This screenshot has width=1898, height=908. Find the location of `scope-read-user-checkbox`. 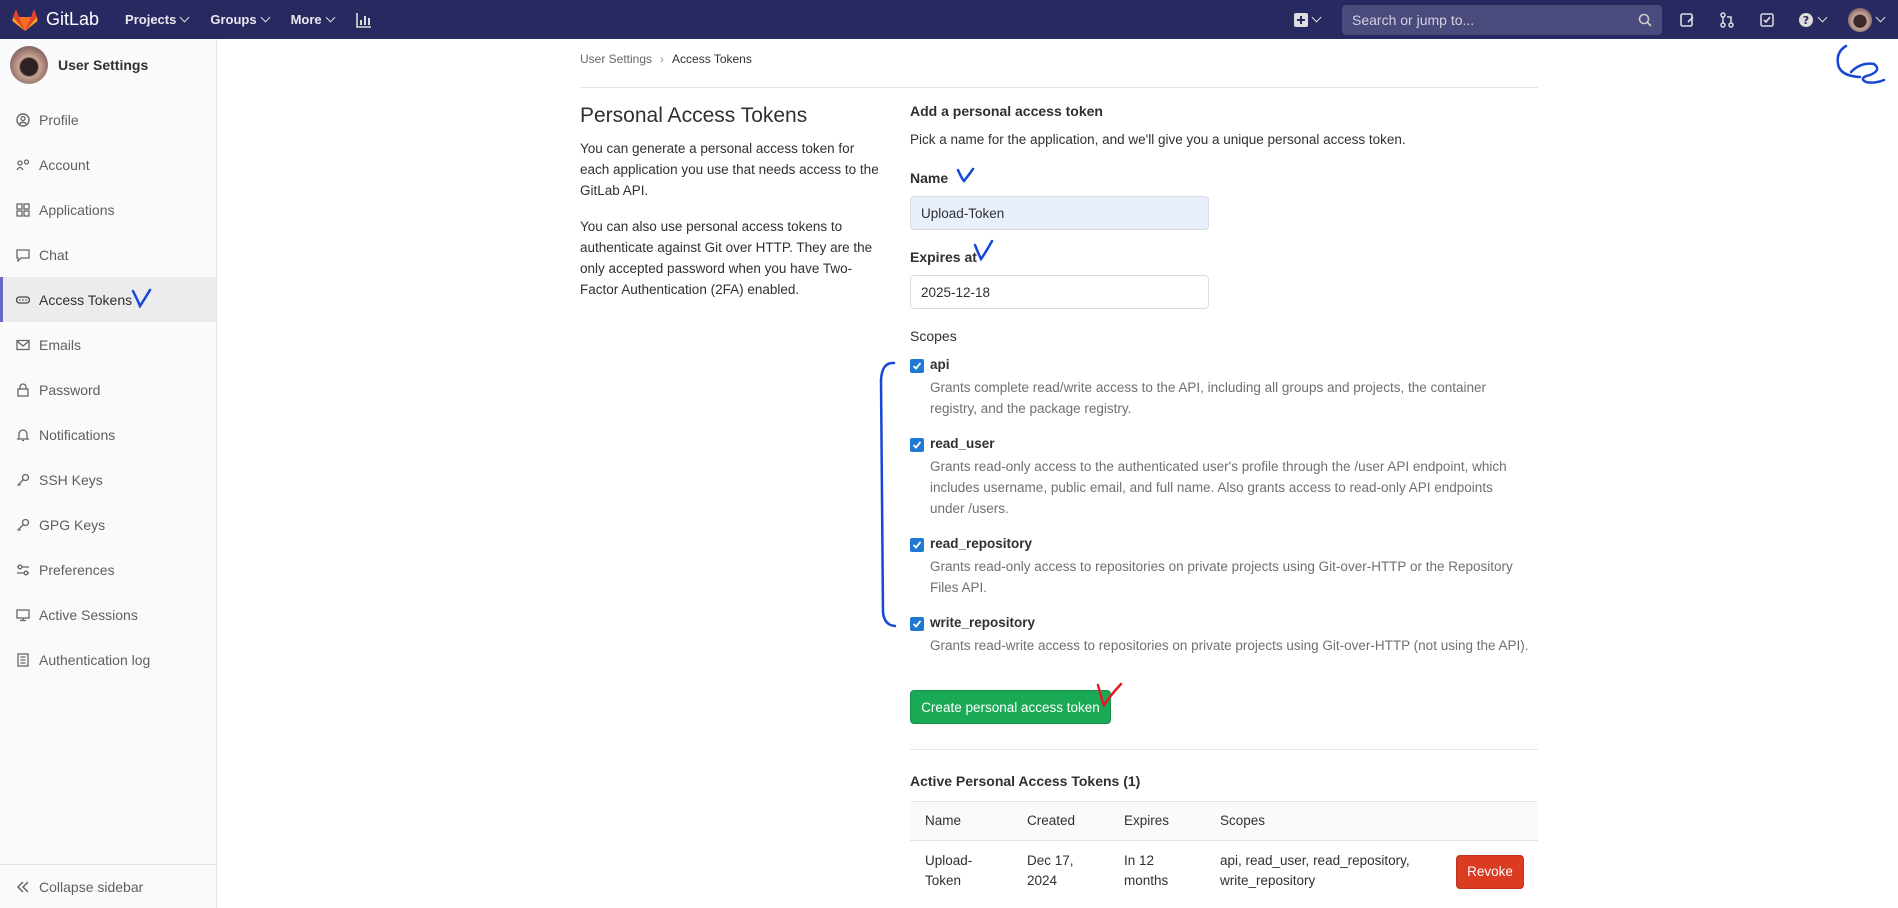

scope-read-user-checkbox is located at coordinates (917, 445).